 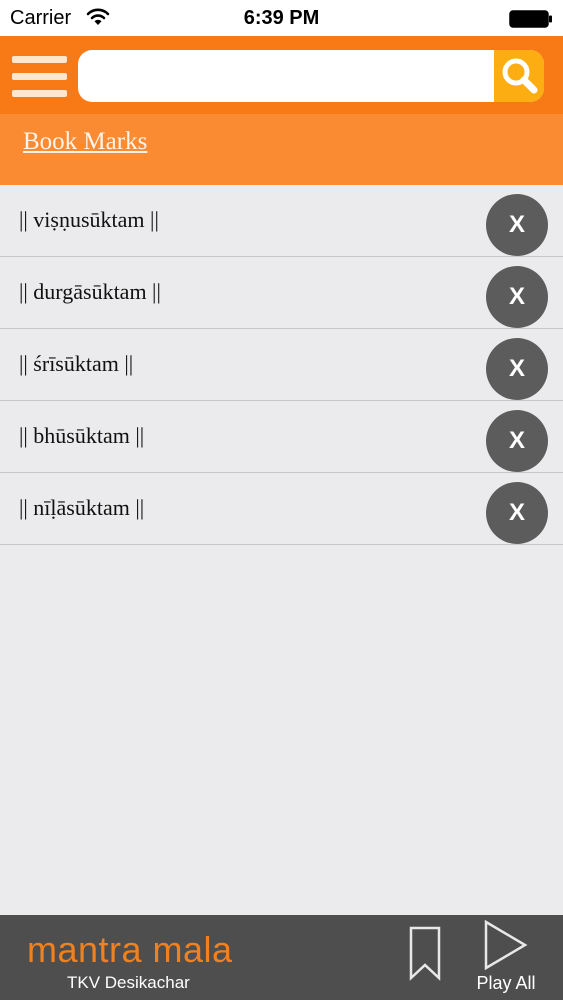 I want to click on app-brand-title: mantra mala, so click(x=130, y=949).